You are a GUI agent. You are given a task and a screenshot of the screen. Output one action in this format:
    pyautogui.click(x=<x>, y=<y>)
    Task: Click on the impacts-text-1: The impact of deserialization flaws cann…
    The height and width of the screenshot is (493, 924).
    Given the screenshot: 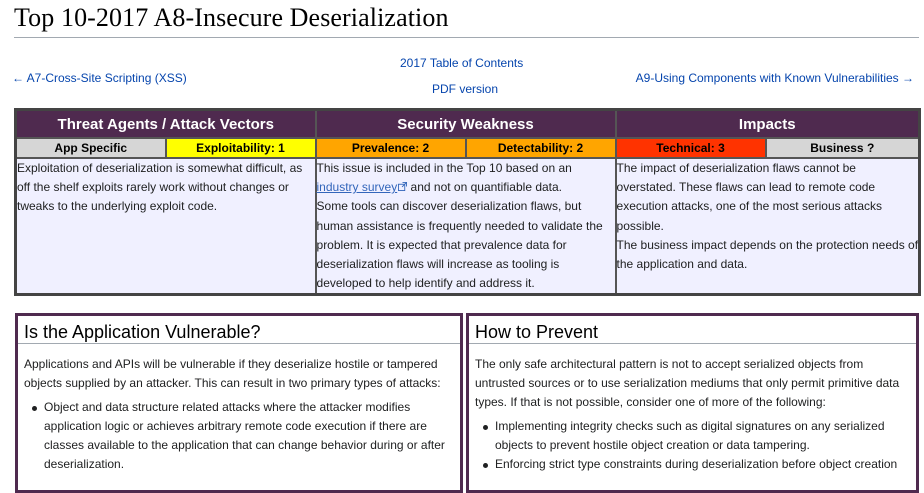 What is the action you would take?
    pyautogui.click(x=749, y=197)
    